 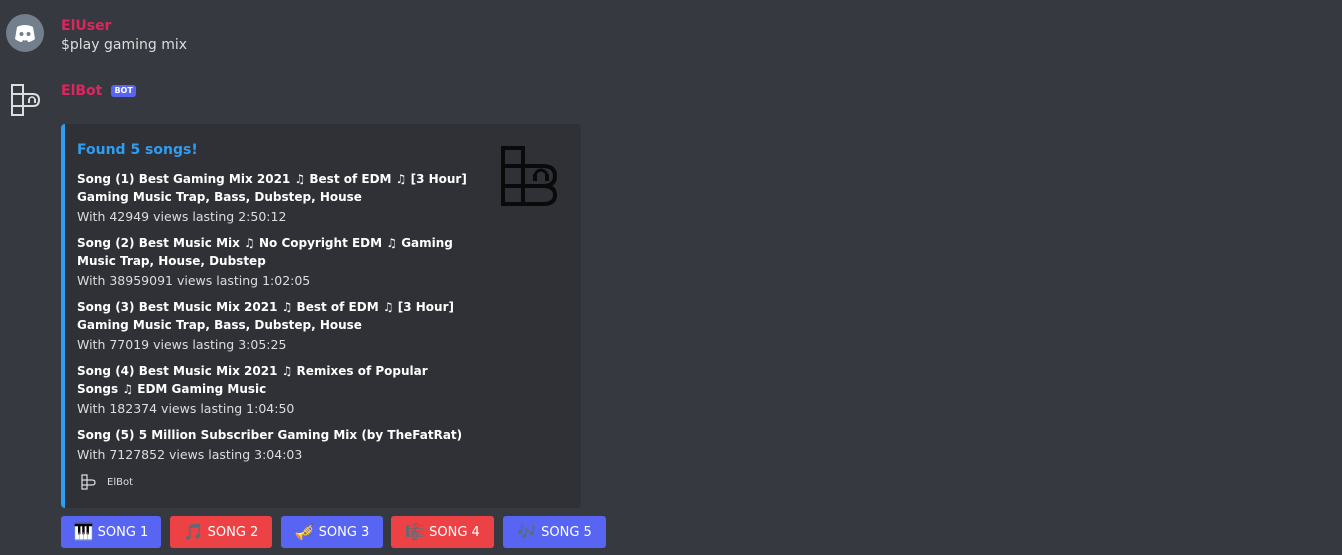 What do you see at coordinates (83, 531) in the screenshot?
I see `piano-icon: 🎹` at bounding box center [83, 531].